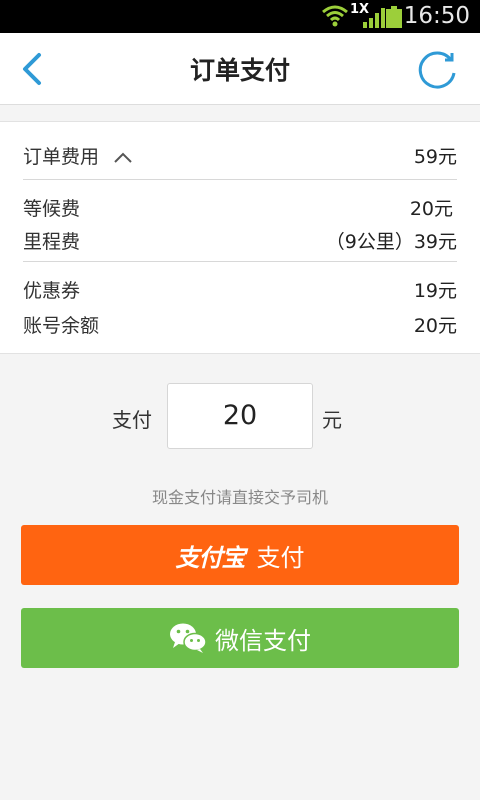  I want to click on payment-amount-field: 20, so click(240, 416).